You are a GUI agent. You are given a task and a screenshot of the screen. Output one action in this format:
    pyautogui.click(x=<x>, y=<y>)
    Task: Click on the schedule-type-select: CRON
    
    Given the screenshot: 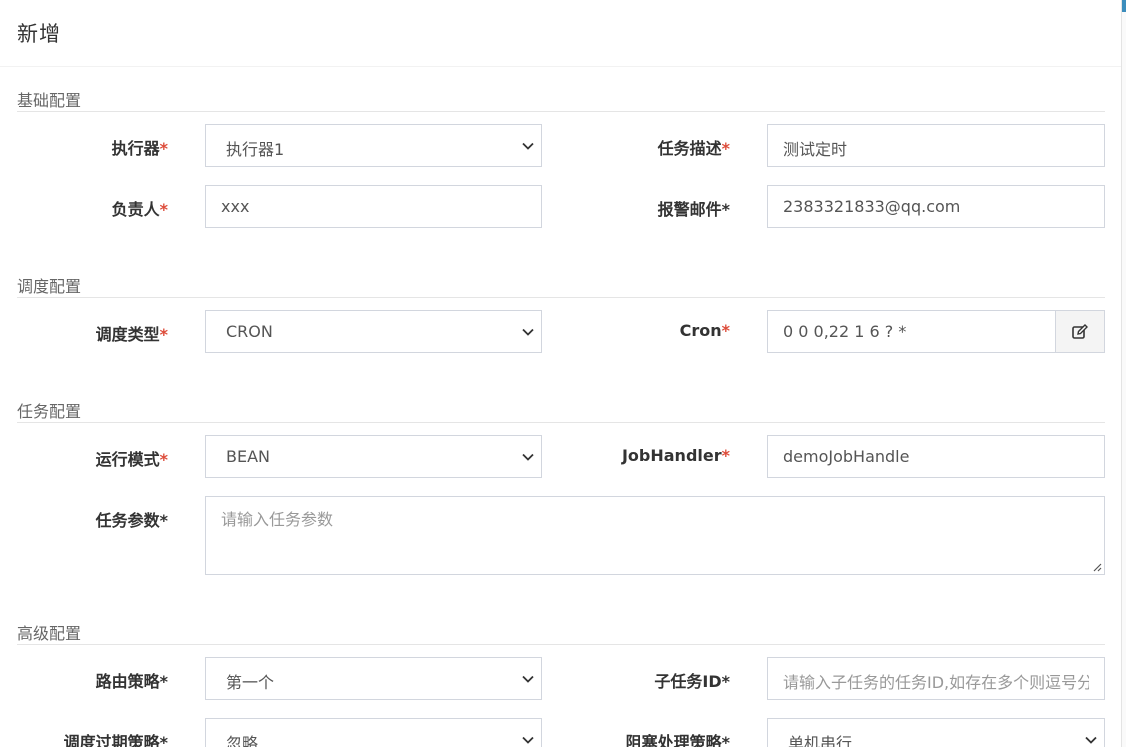 What is the action you would take?
    pyautogui.click(x=373, y=331)
    